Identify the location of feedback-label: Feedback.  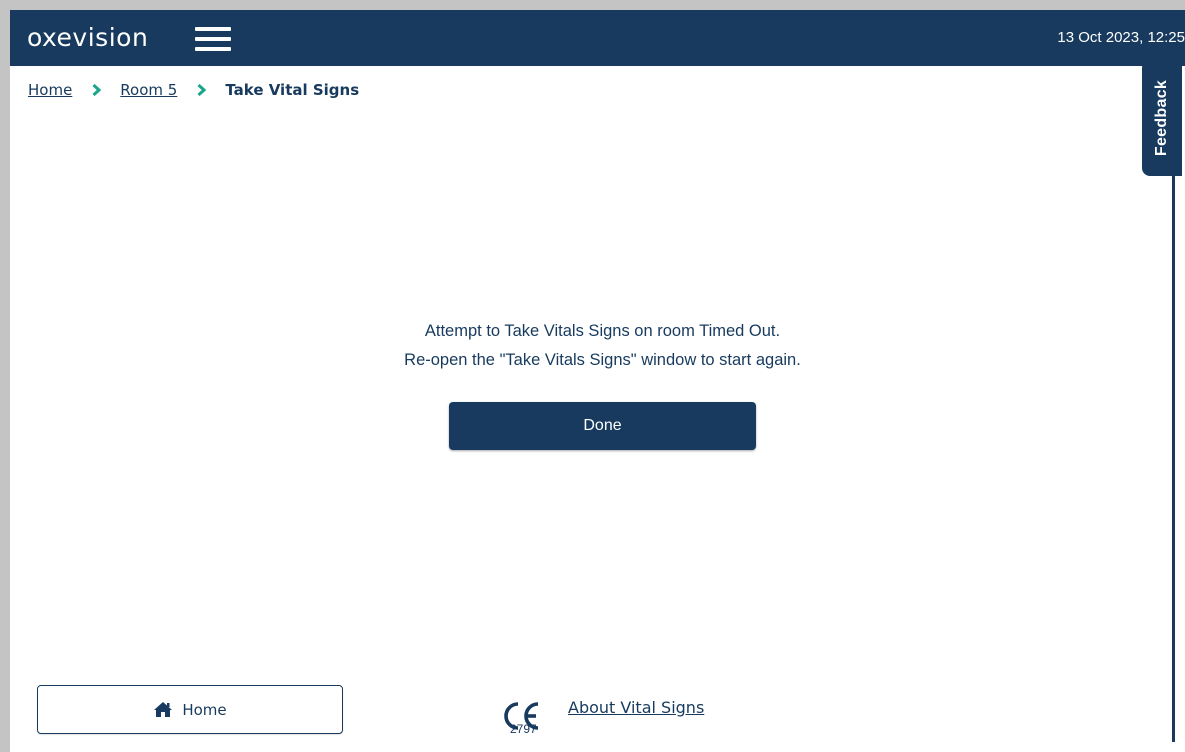
(1161, 118).